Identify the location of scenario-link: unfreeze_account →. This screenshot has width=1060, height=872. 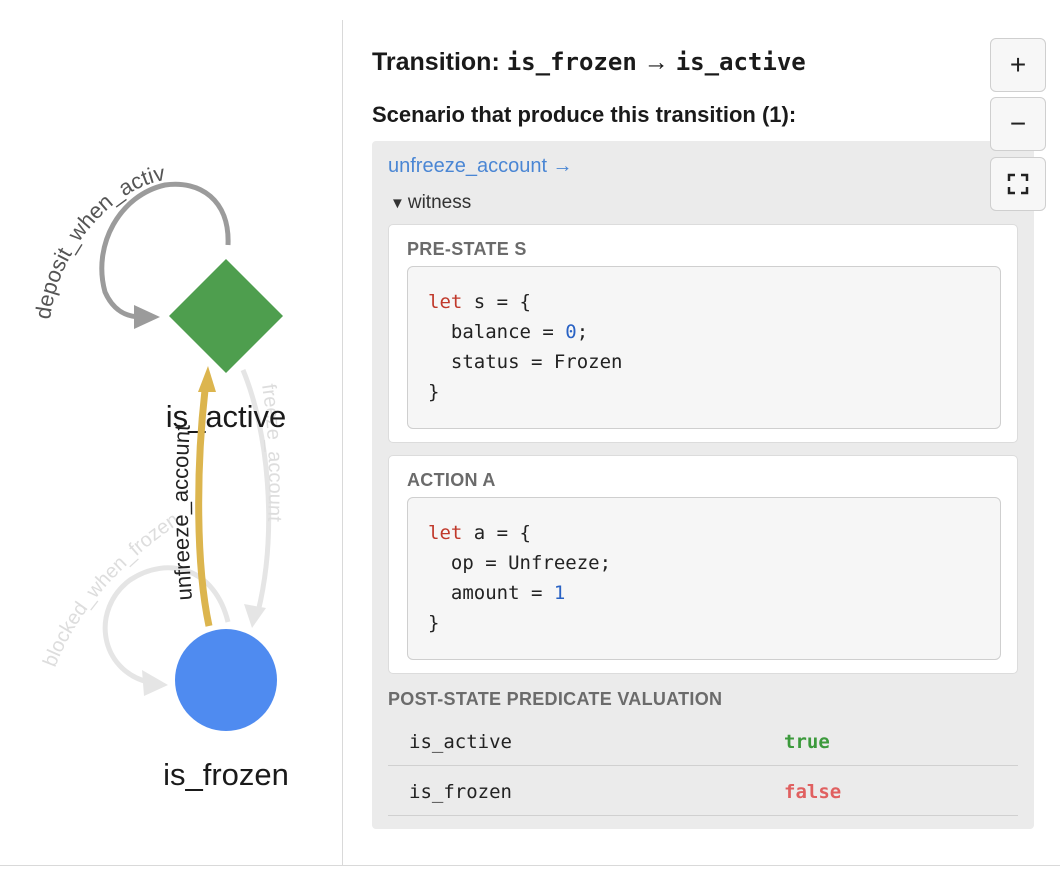
(480, 166).